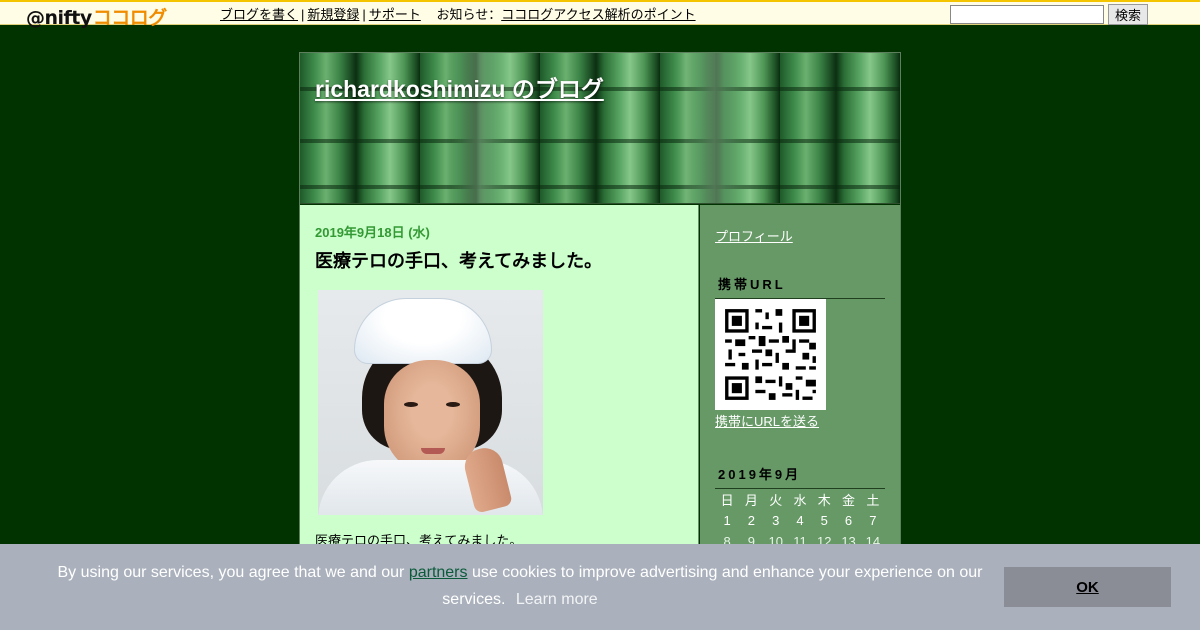  What do you see at coordinates (848, 520) in the screenshot?
I see `calendar-day: 6` at bounding box center [848, 520].